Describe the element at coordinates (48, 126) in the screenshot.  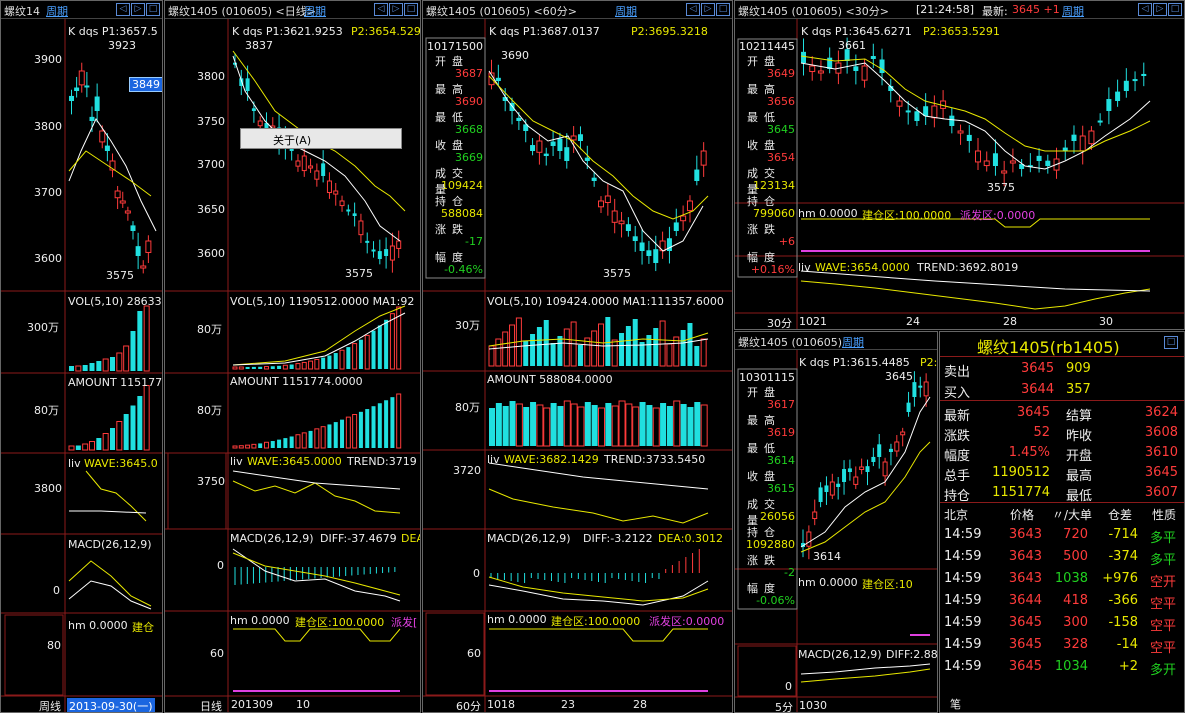
I see `y-tick: 3800` at that location.